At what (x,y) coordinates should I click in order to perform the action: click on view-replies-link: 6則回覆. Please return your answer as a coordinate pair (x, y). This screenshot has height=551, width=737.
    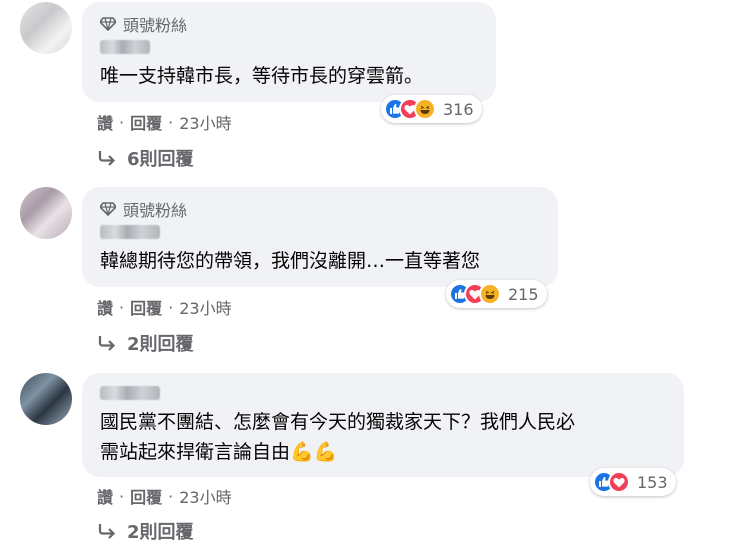
    Looking at the image, I should click on (145, 158).